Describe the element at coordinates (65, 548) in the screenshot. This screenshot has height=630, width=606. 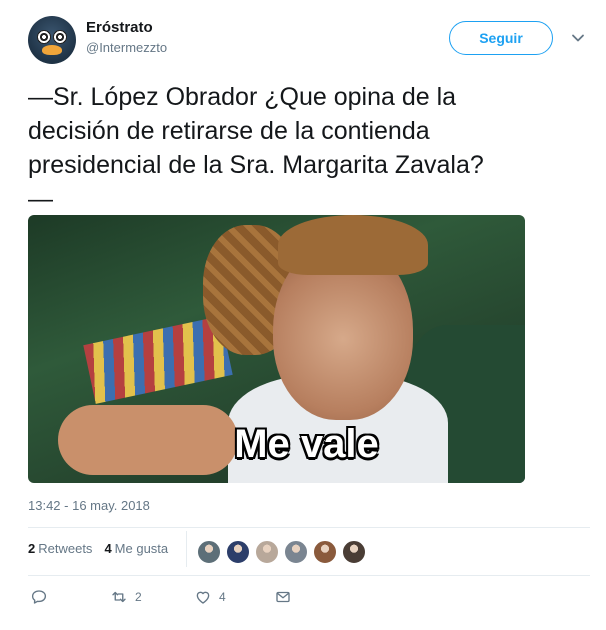
I see `retweets-label: Retweets` at that location.